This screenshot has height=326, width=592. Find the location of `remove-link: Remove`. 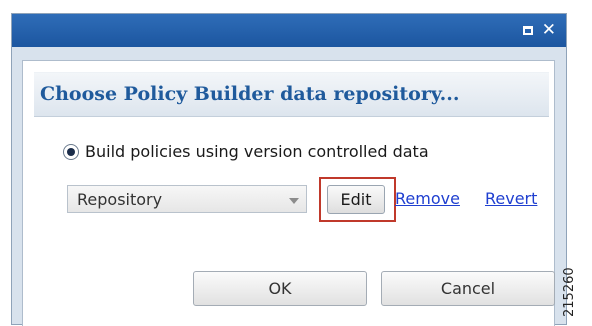

remove-link: Remove is located at coordinates (427, 198).